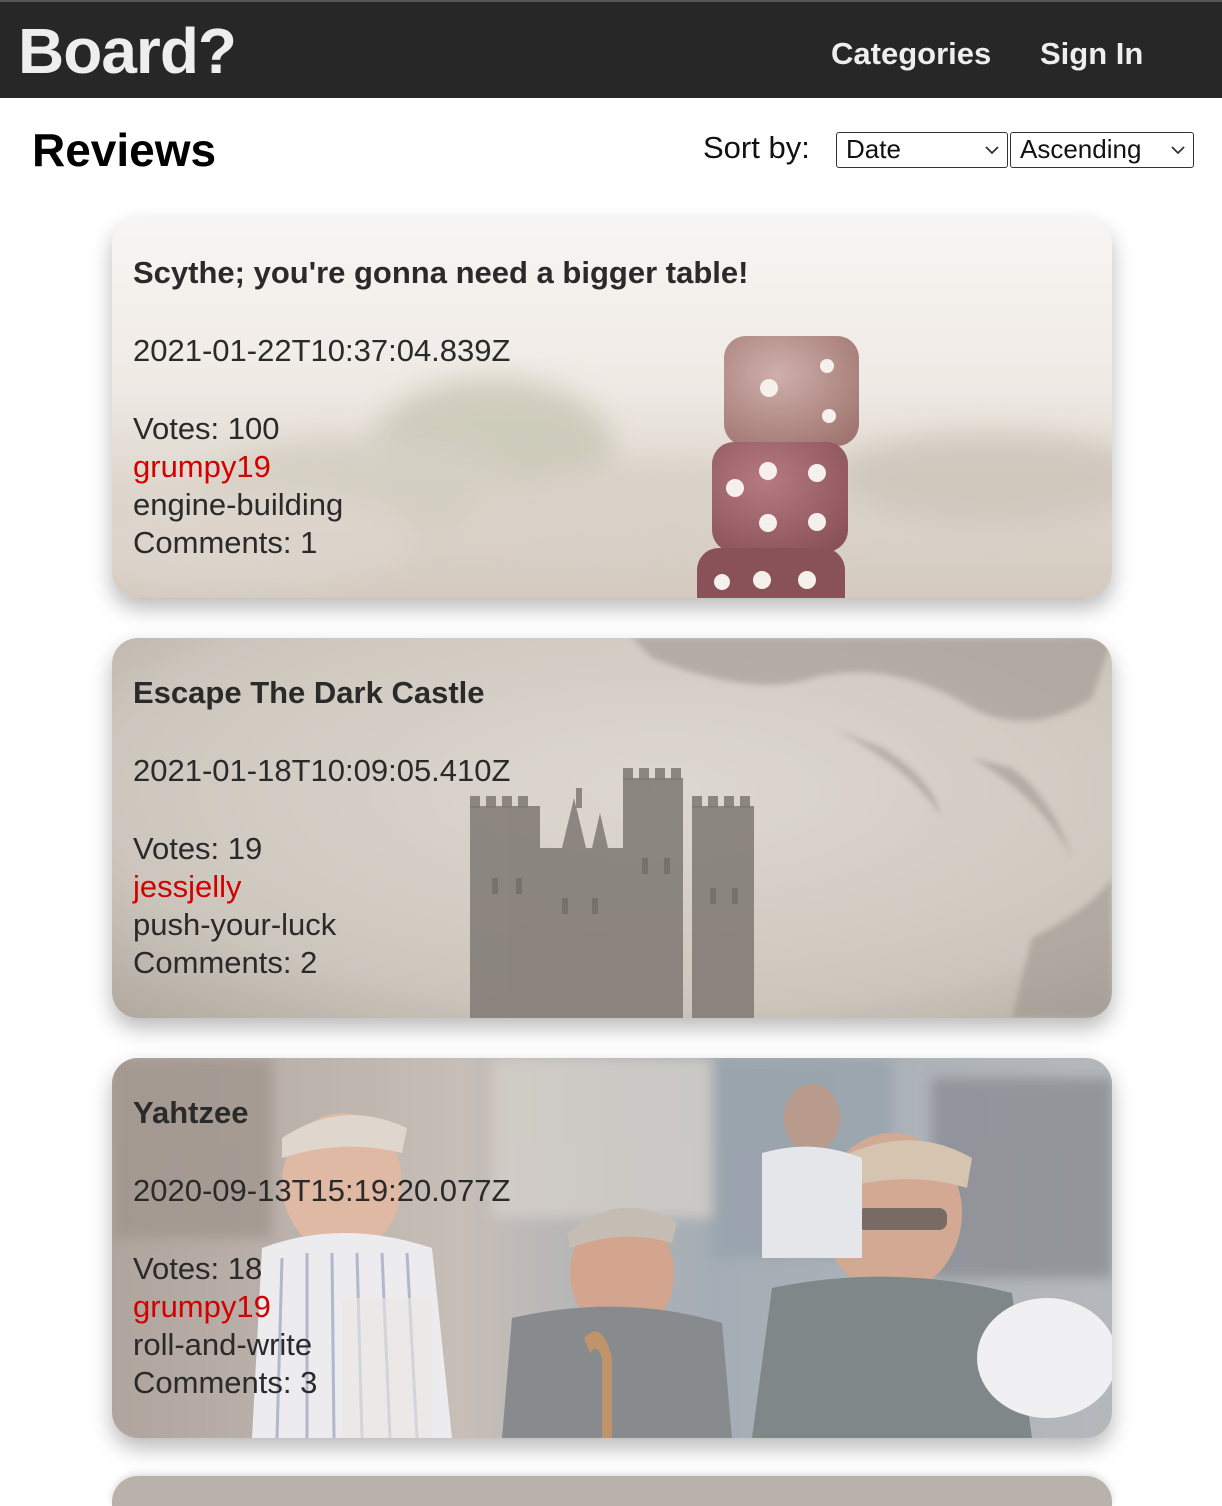 The width and height of the screenshot is (1222, 1506). What do you see at coordinates (603, 1113) in the screenshot?
I see `review-title: Yahtzee` at bounding box center [603, 1113].